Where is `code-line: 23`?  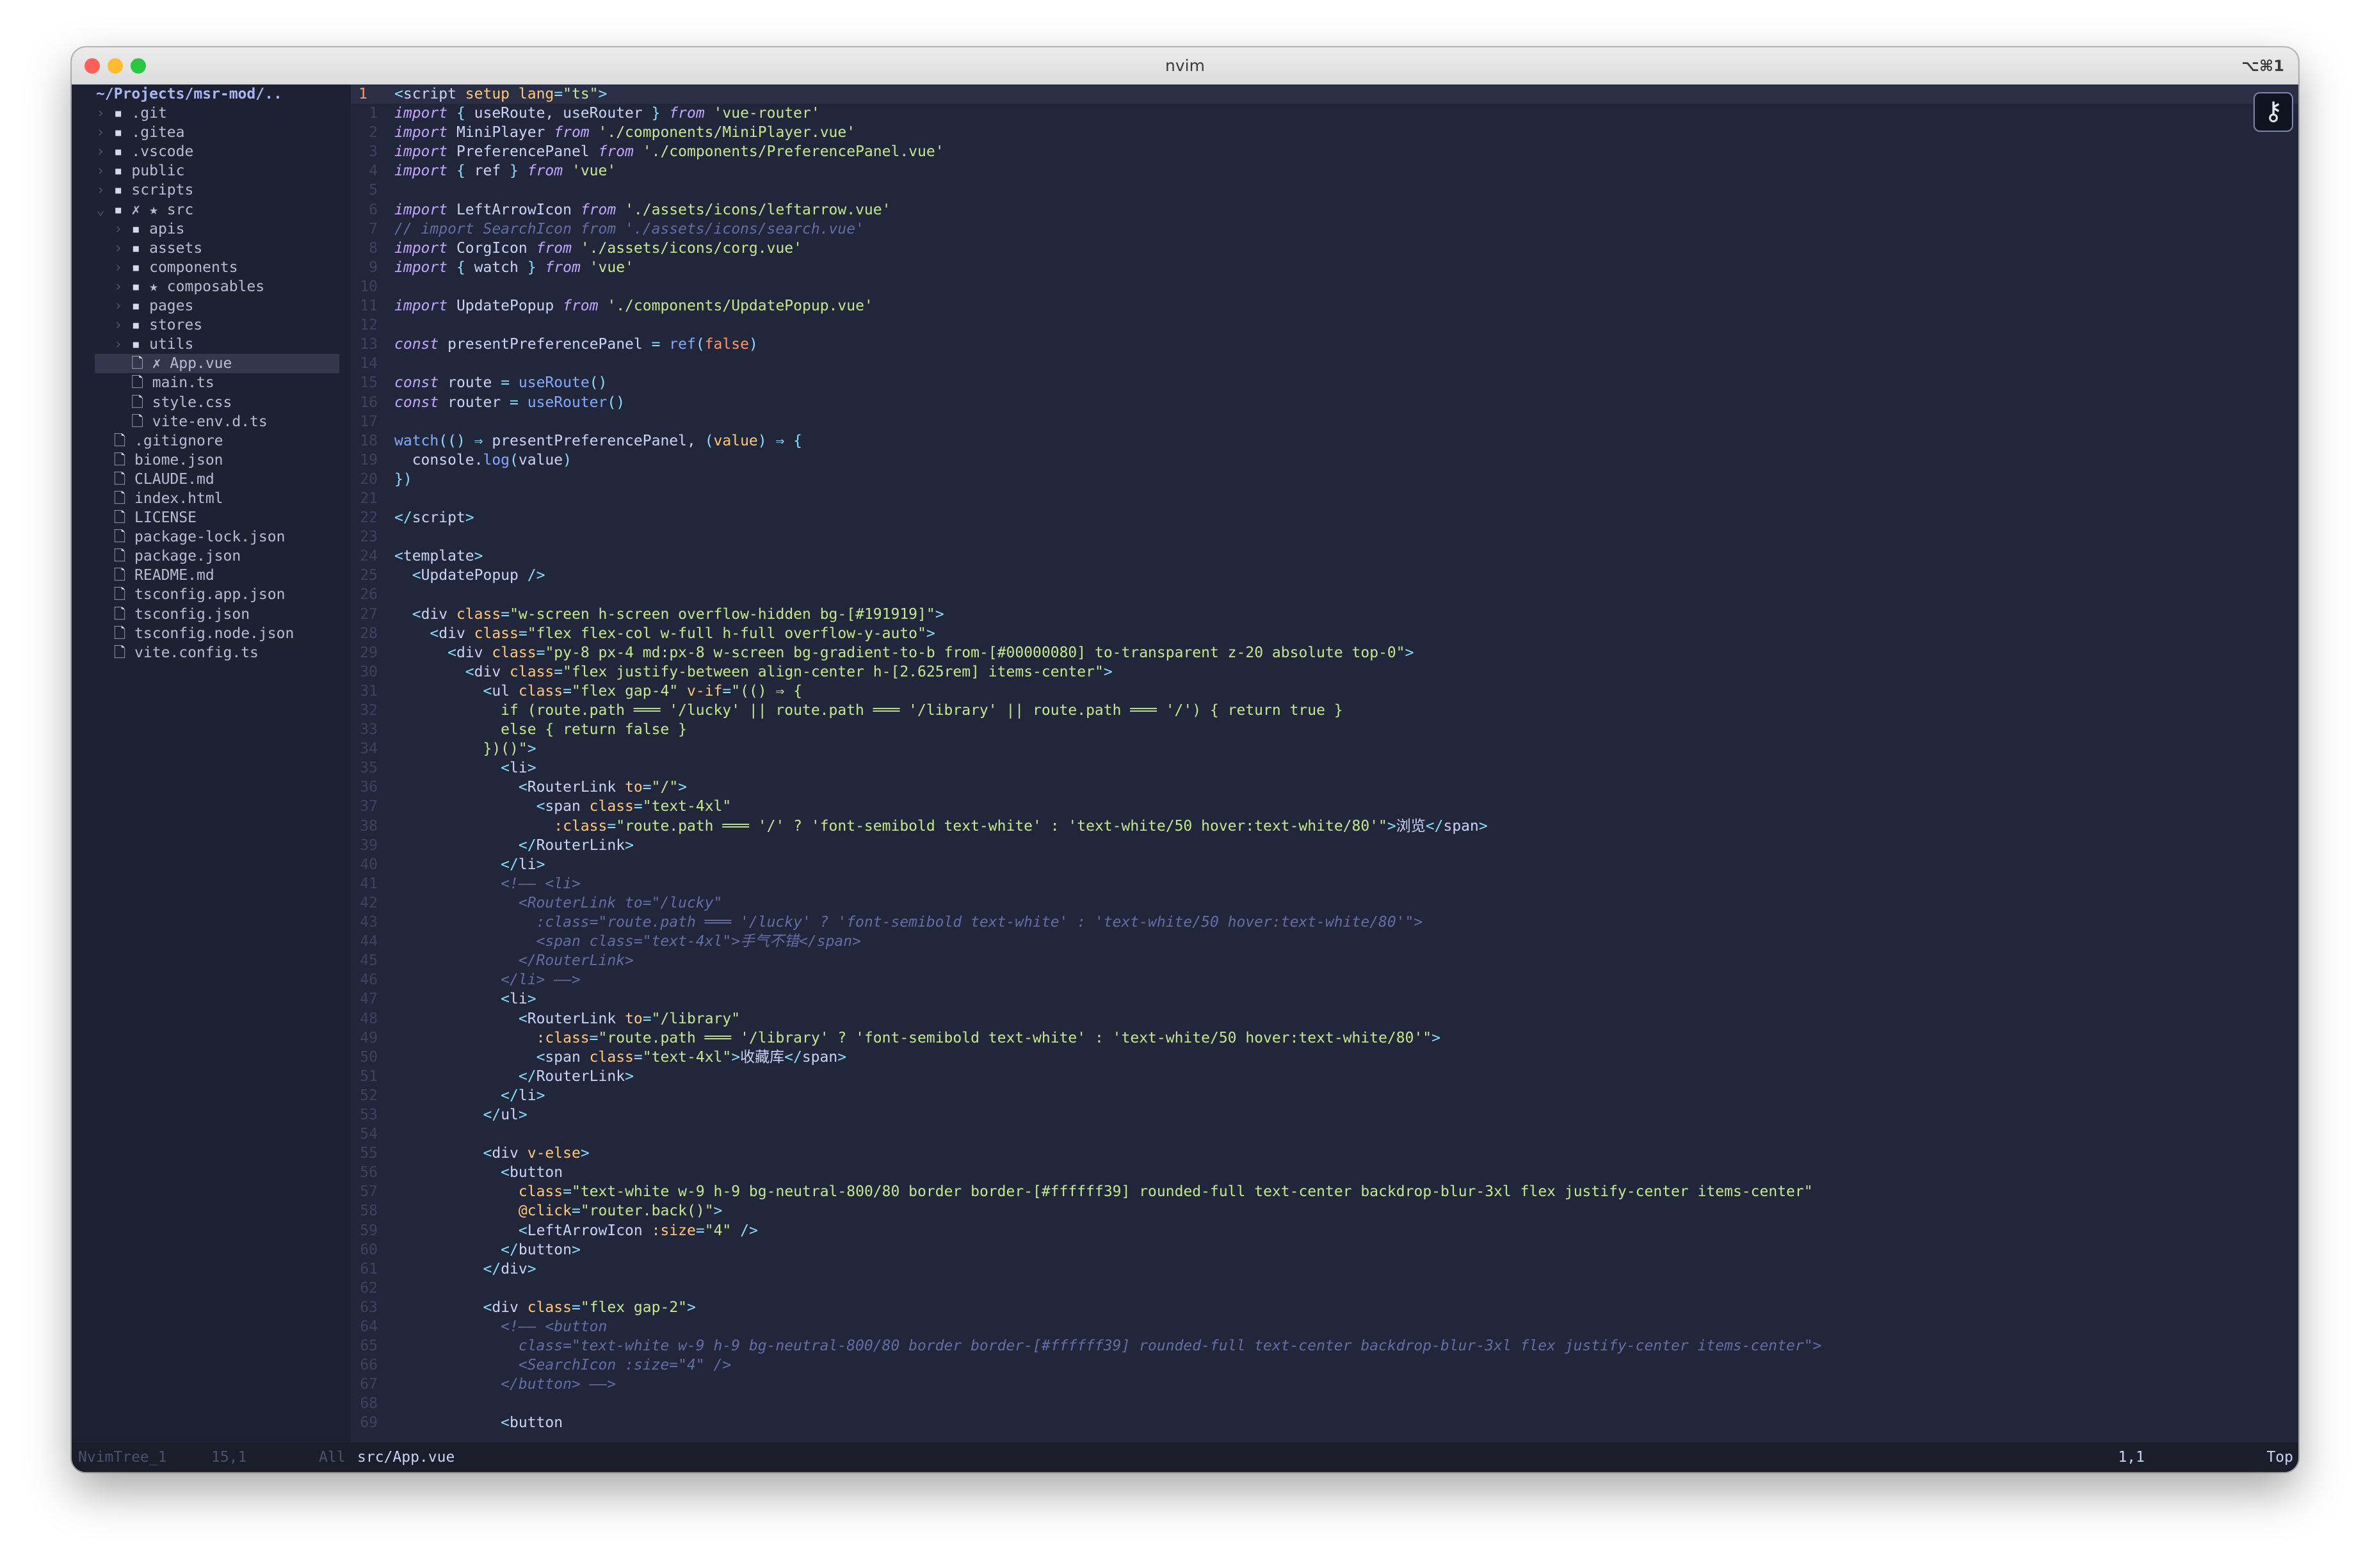
code-line: 23 is located at coordinates (1325, 537).